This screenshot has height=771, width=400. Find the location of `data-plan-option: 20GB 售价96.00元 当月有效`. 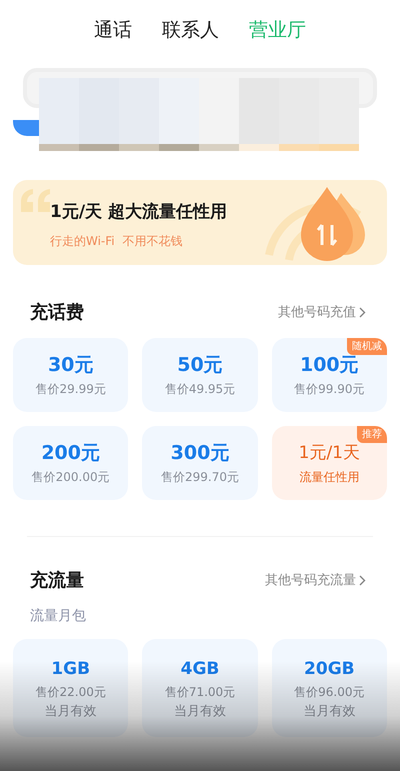

data-plan-option: 20GB 售价96.00元 当月有效 is located at coordinates (329, 688).